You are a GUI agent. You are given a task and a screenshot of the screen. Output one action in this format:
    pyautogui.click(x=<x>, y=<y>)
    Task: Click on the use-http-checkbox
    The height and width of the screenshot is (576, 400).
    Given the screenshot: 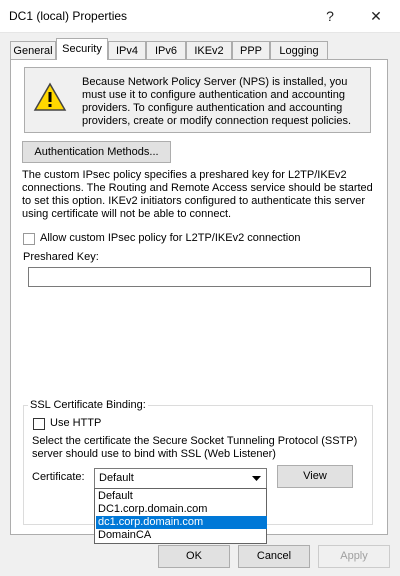 What is the action you would take?
    pyautogui.click(x=39, y=424)
    